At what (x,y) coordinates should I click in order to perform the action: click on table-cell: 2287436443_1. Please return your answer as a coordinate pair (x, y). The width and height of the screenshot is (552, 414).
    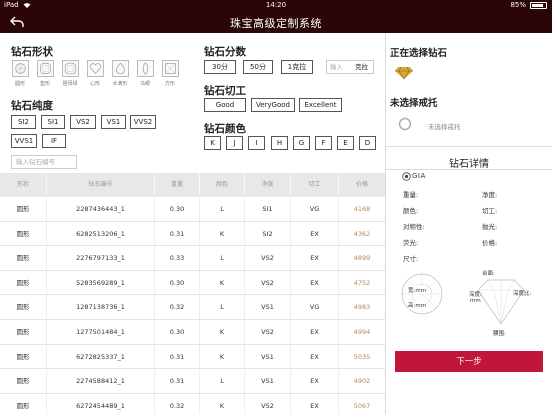
    Looking at the image, I should click on (101, 209).